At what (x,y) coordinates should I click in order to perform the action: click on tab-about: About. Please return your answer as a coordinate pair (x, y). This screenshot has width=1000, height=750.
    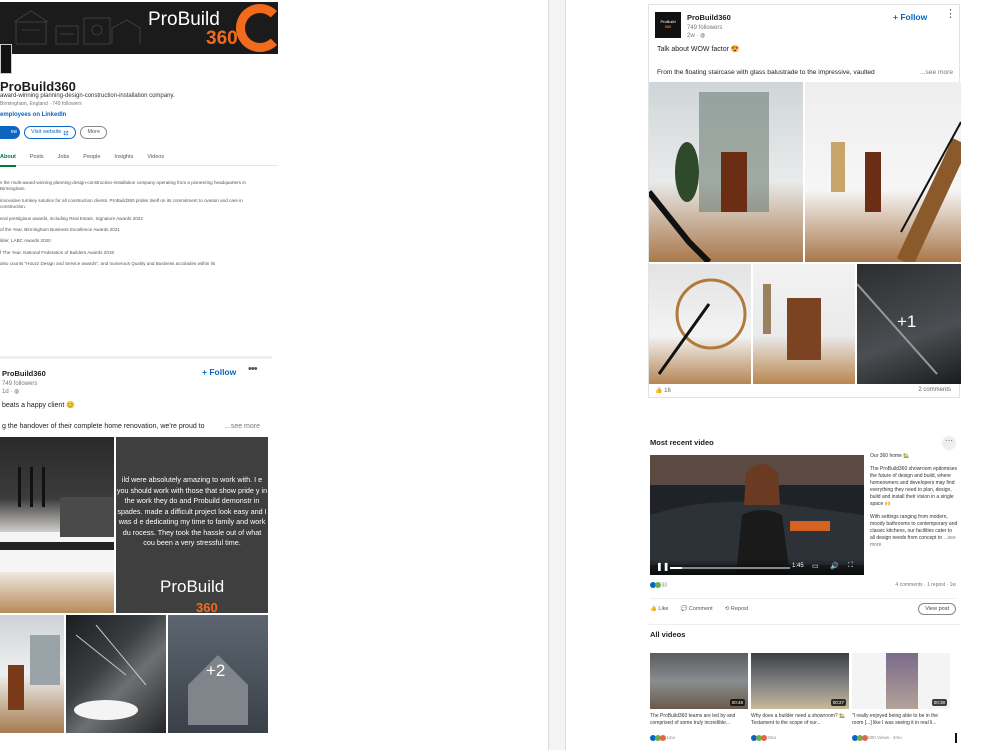
    Looking at the image, I should click on (8, 160).